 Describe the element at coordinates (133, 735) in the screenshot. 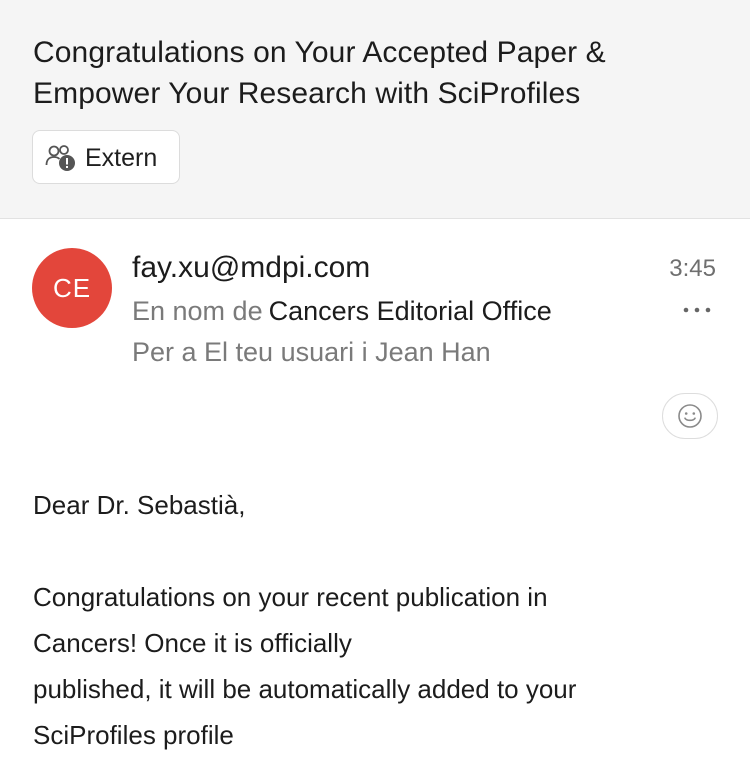

I see `body-line: SciProfiles profile` at that location.